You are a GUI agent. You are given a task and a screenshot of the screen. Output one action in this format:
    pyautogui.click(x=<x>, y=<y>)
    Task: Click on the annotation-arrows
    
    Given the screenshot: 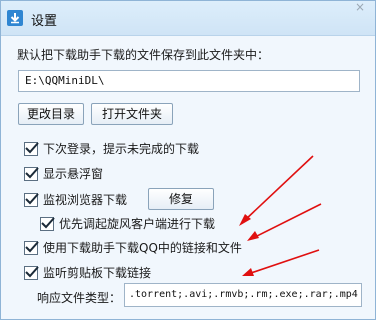 What is the action you would take?
    pyautogui.click(x=280, y=215)
    